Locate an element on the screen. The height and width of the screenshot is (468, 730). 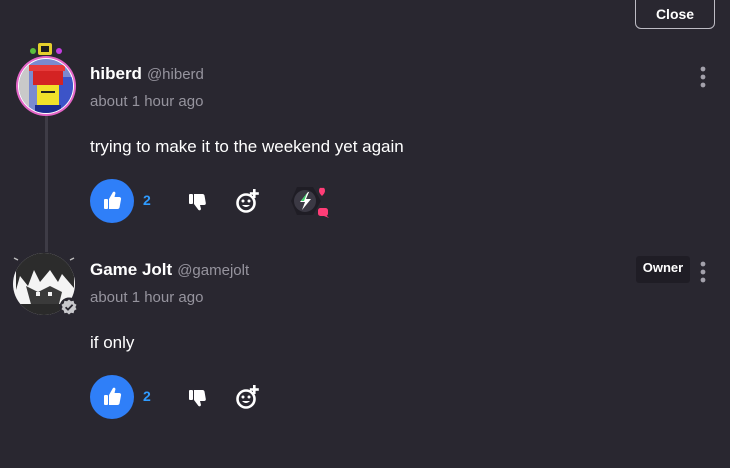
close-button: Close is located at coordinates (675, 14).